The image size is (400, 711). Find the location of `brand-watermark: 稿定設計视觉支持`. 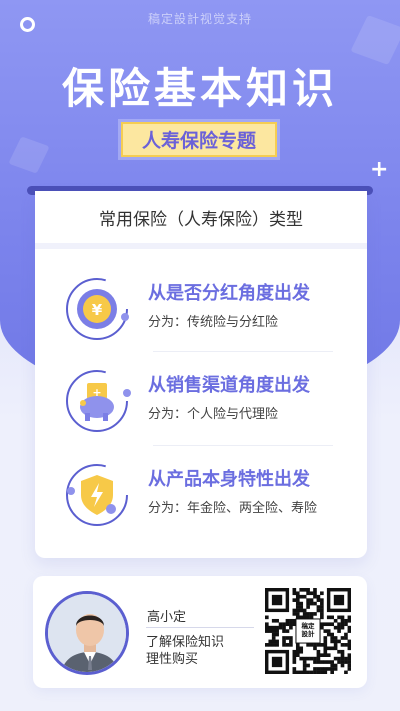

brand-watermark: 稿定設計视觉支持 is located at coordinates (199, 19).